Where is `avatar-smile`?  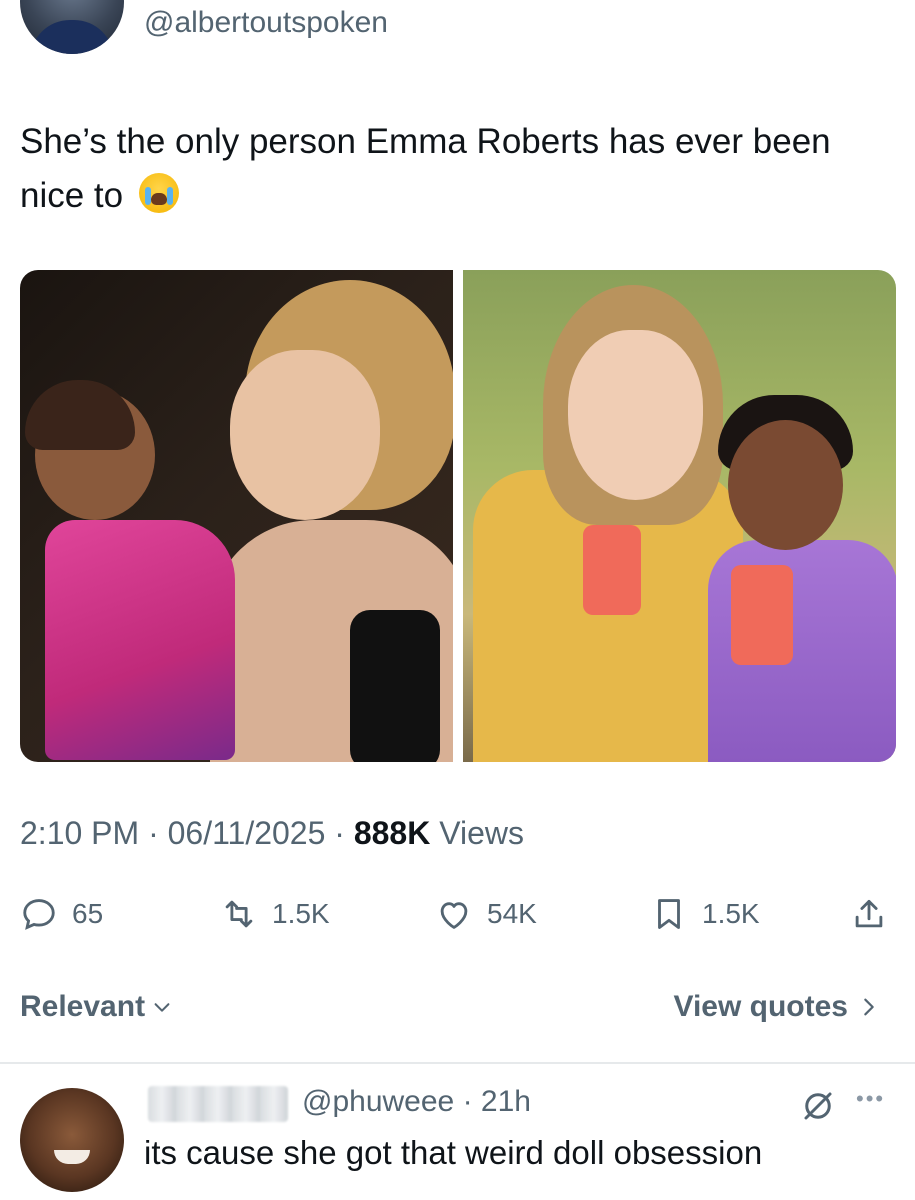 avatar-smile is located at coordinates (72, 1157).